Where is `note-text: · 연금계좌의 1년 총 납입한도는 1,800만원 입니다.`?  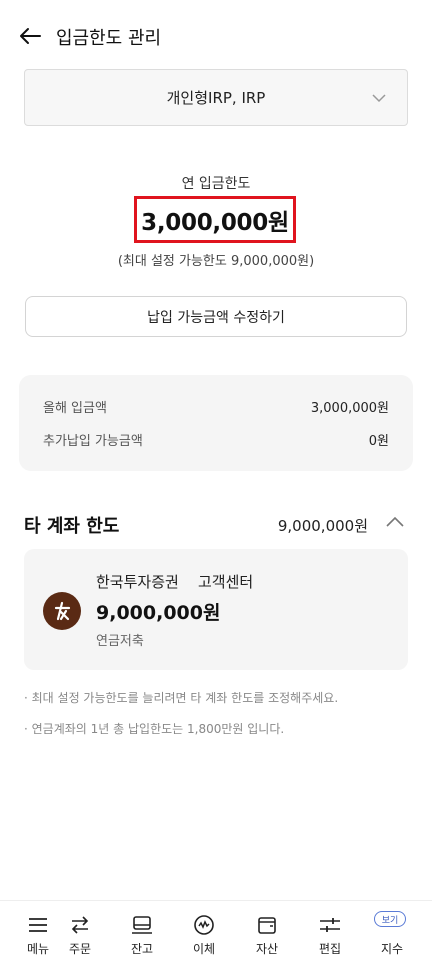
note-text: · 연금계좌의 1년 총 납입한도는 1,800만원 입니다. is located at coordinates (154, 729).